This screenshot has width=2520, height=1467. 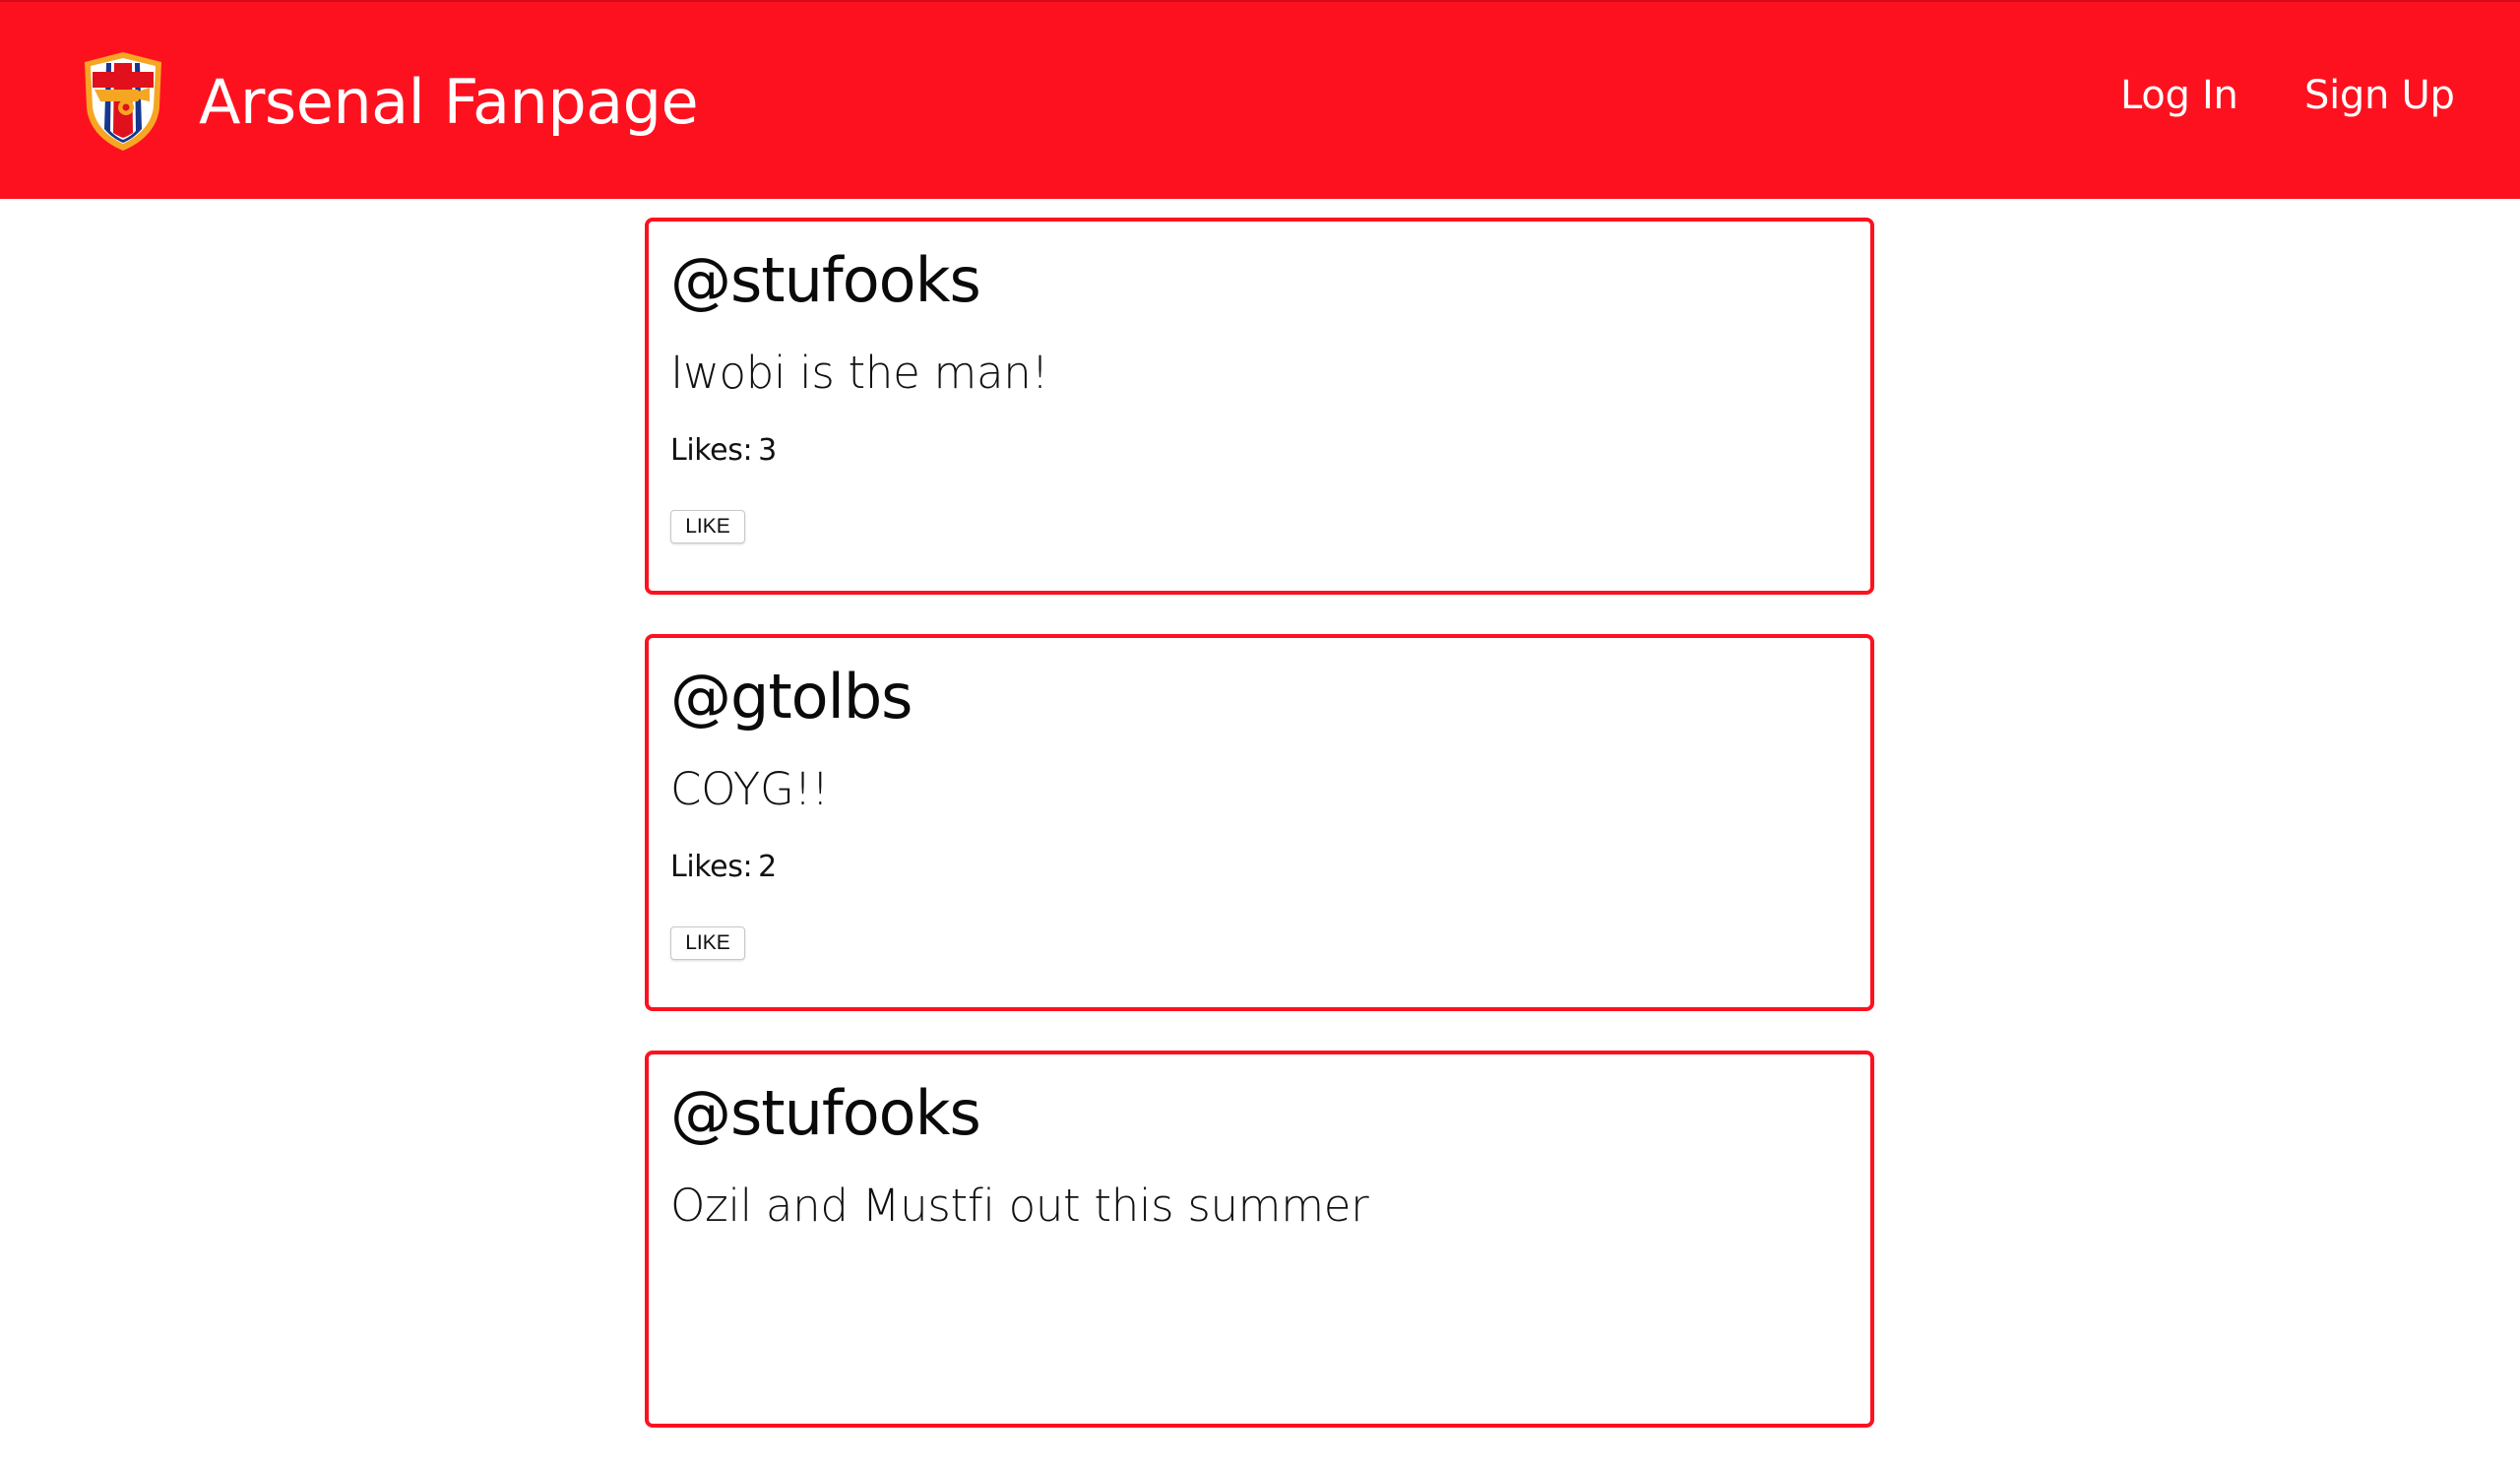 What do you see at coordinates (750, 789) in the screenshot?
I see `post-message: COYG!!` at bounding box center [750, 789].